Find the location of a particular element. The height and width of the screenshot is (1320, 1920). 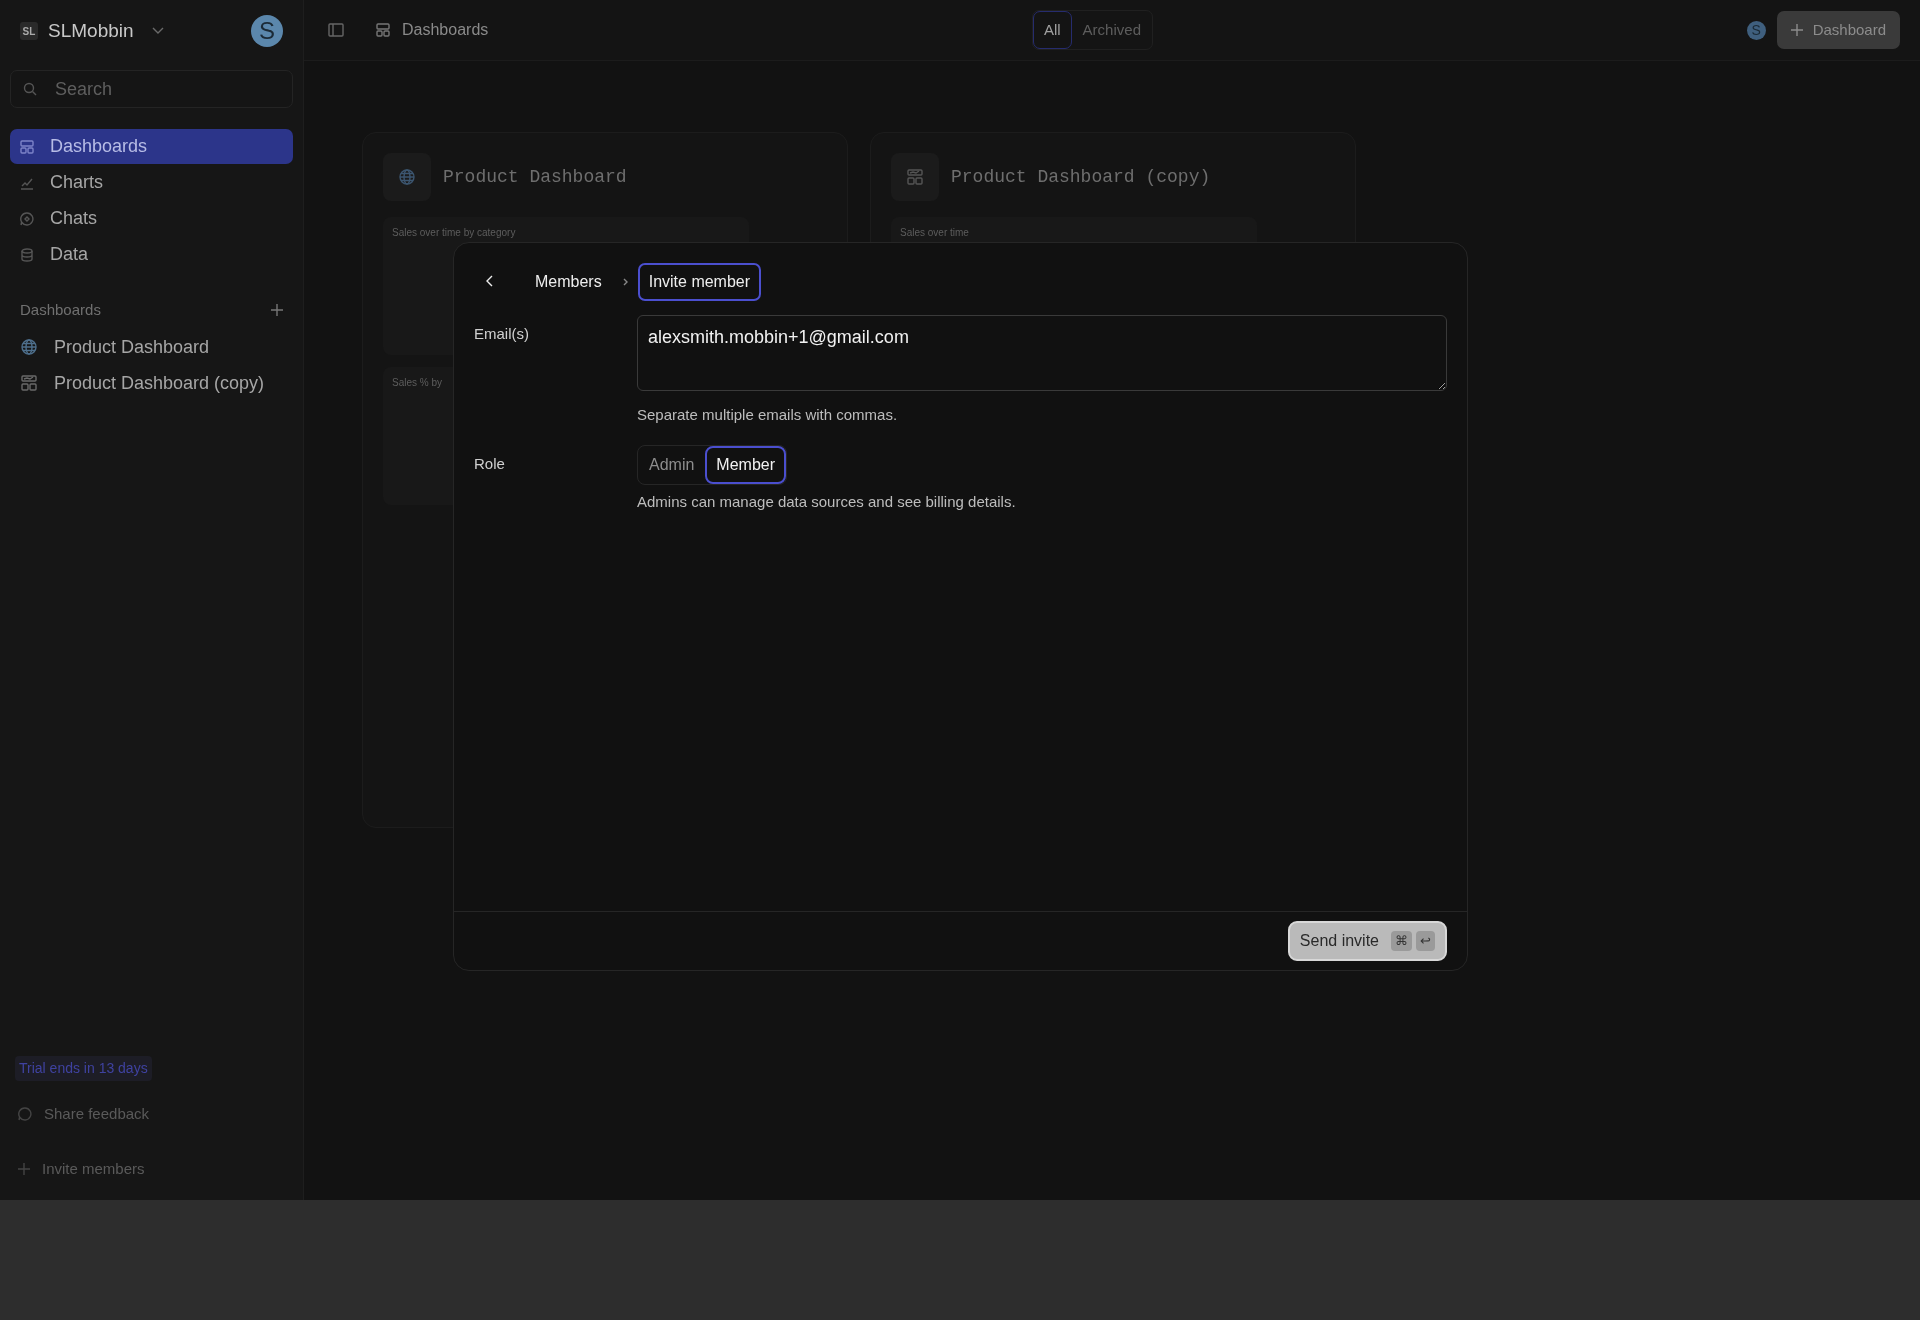

send-invite-button: Send invite ⌘ ↩ is located at coordinates (1367, 941).